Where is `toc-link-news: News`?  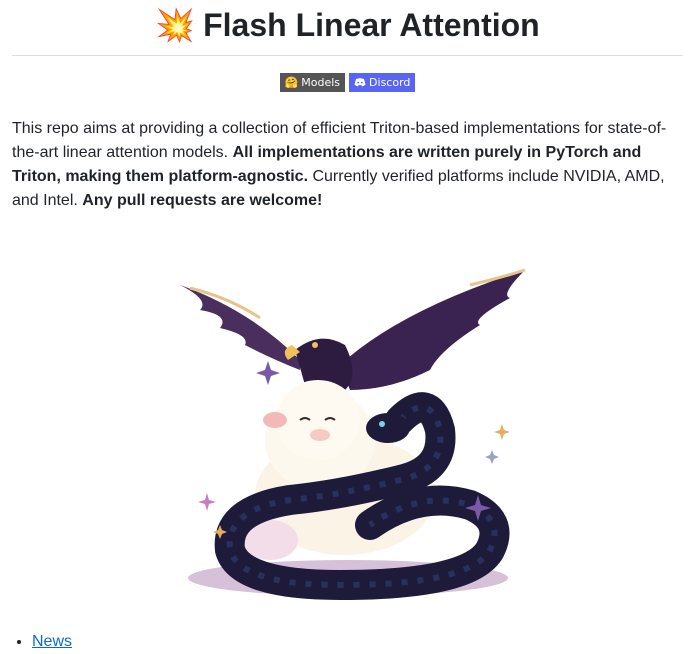 toc-link-news: News is located at coordinates (52, 641).